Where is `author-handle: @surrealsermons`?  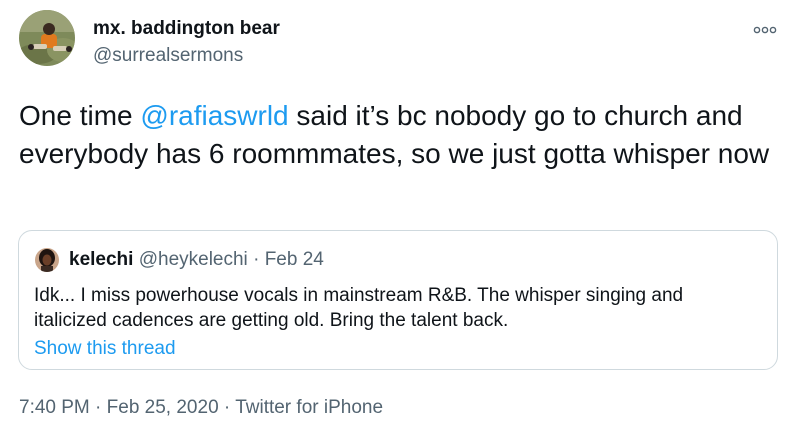 author-handle: @surrealsermons is located at coordinates (168, 56).